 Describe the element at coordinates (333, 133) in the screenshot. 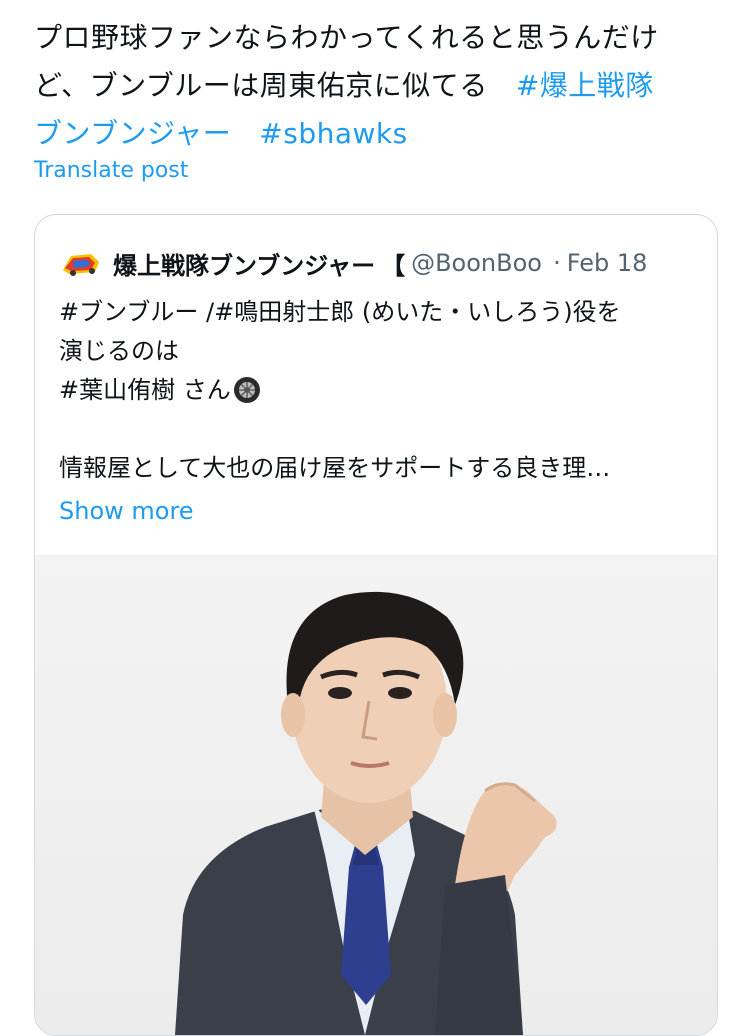

I see `hashtag-link-sbhawks: #sbhawks` at that location.